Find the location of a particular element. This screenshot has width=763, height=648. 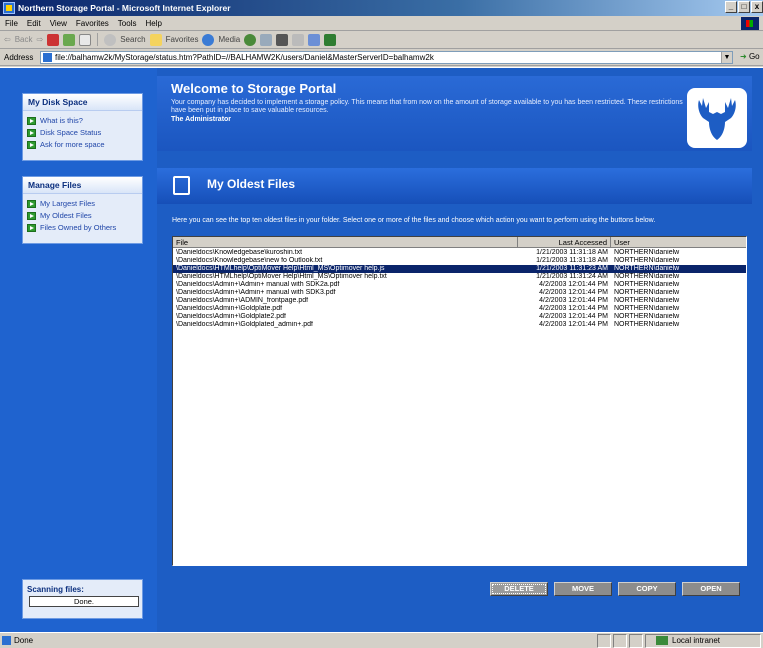

menu-view: View is located at coordinates (58, 23).